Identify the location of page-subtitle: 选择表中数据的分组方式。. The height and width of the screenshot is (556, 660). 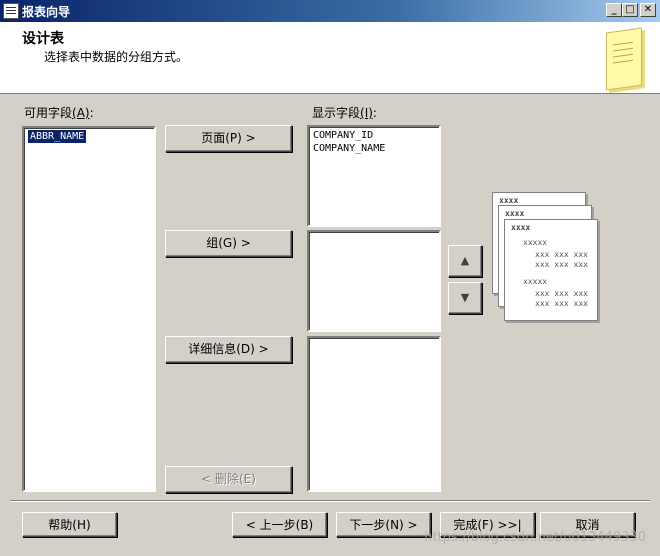
(116, 57).